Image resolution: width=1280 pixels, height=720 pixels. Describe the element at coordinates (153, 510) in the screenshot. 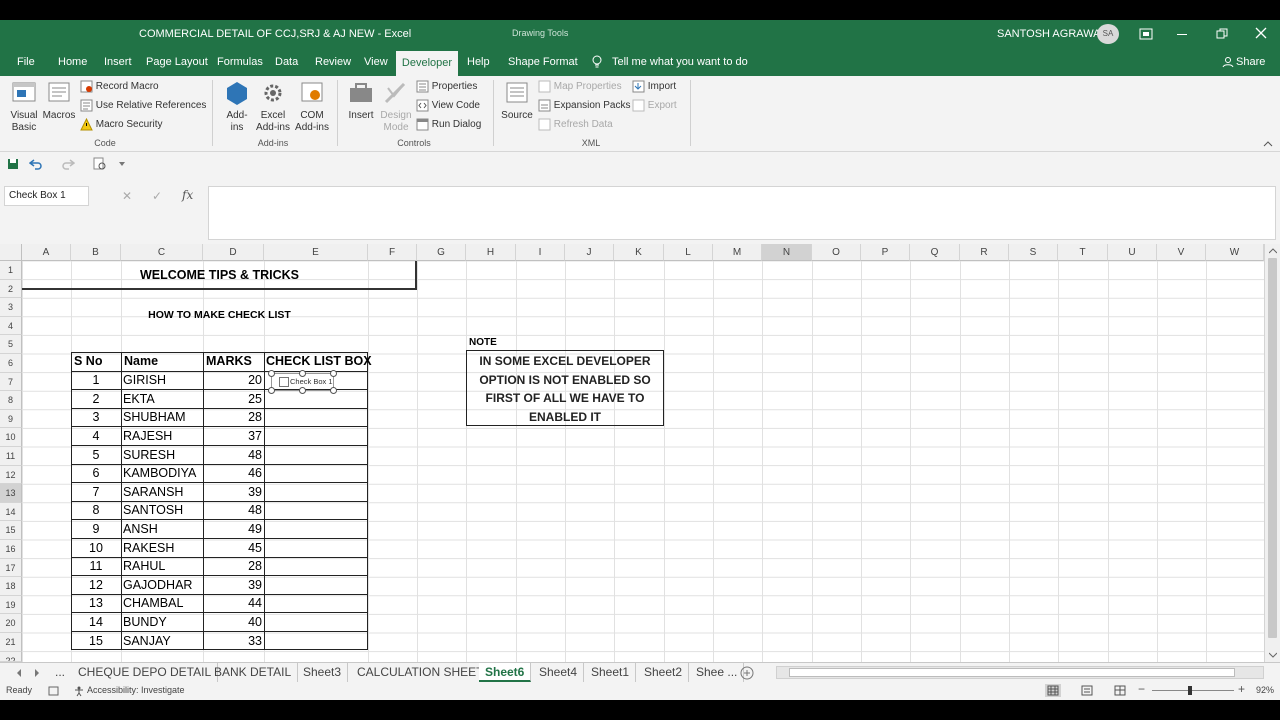

I see `name-cell: SANTOSH` at that location.